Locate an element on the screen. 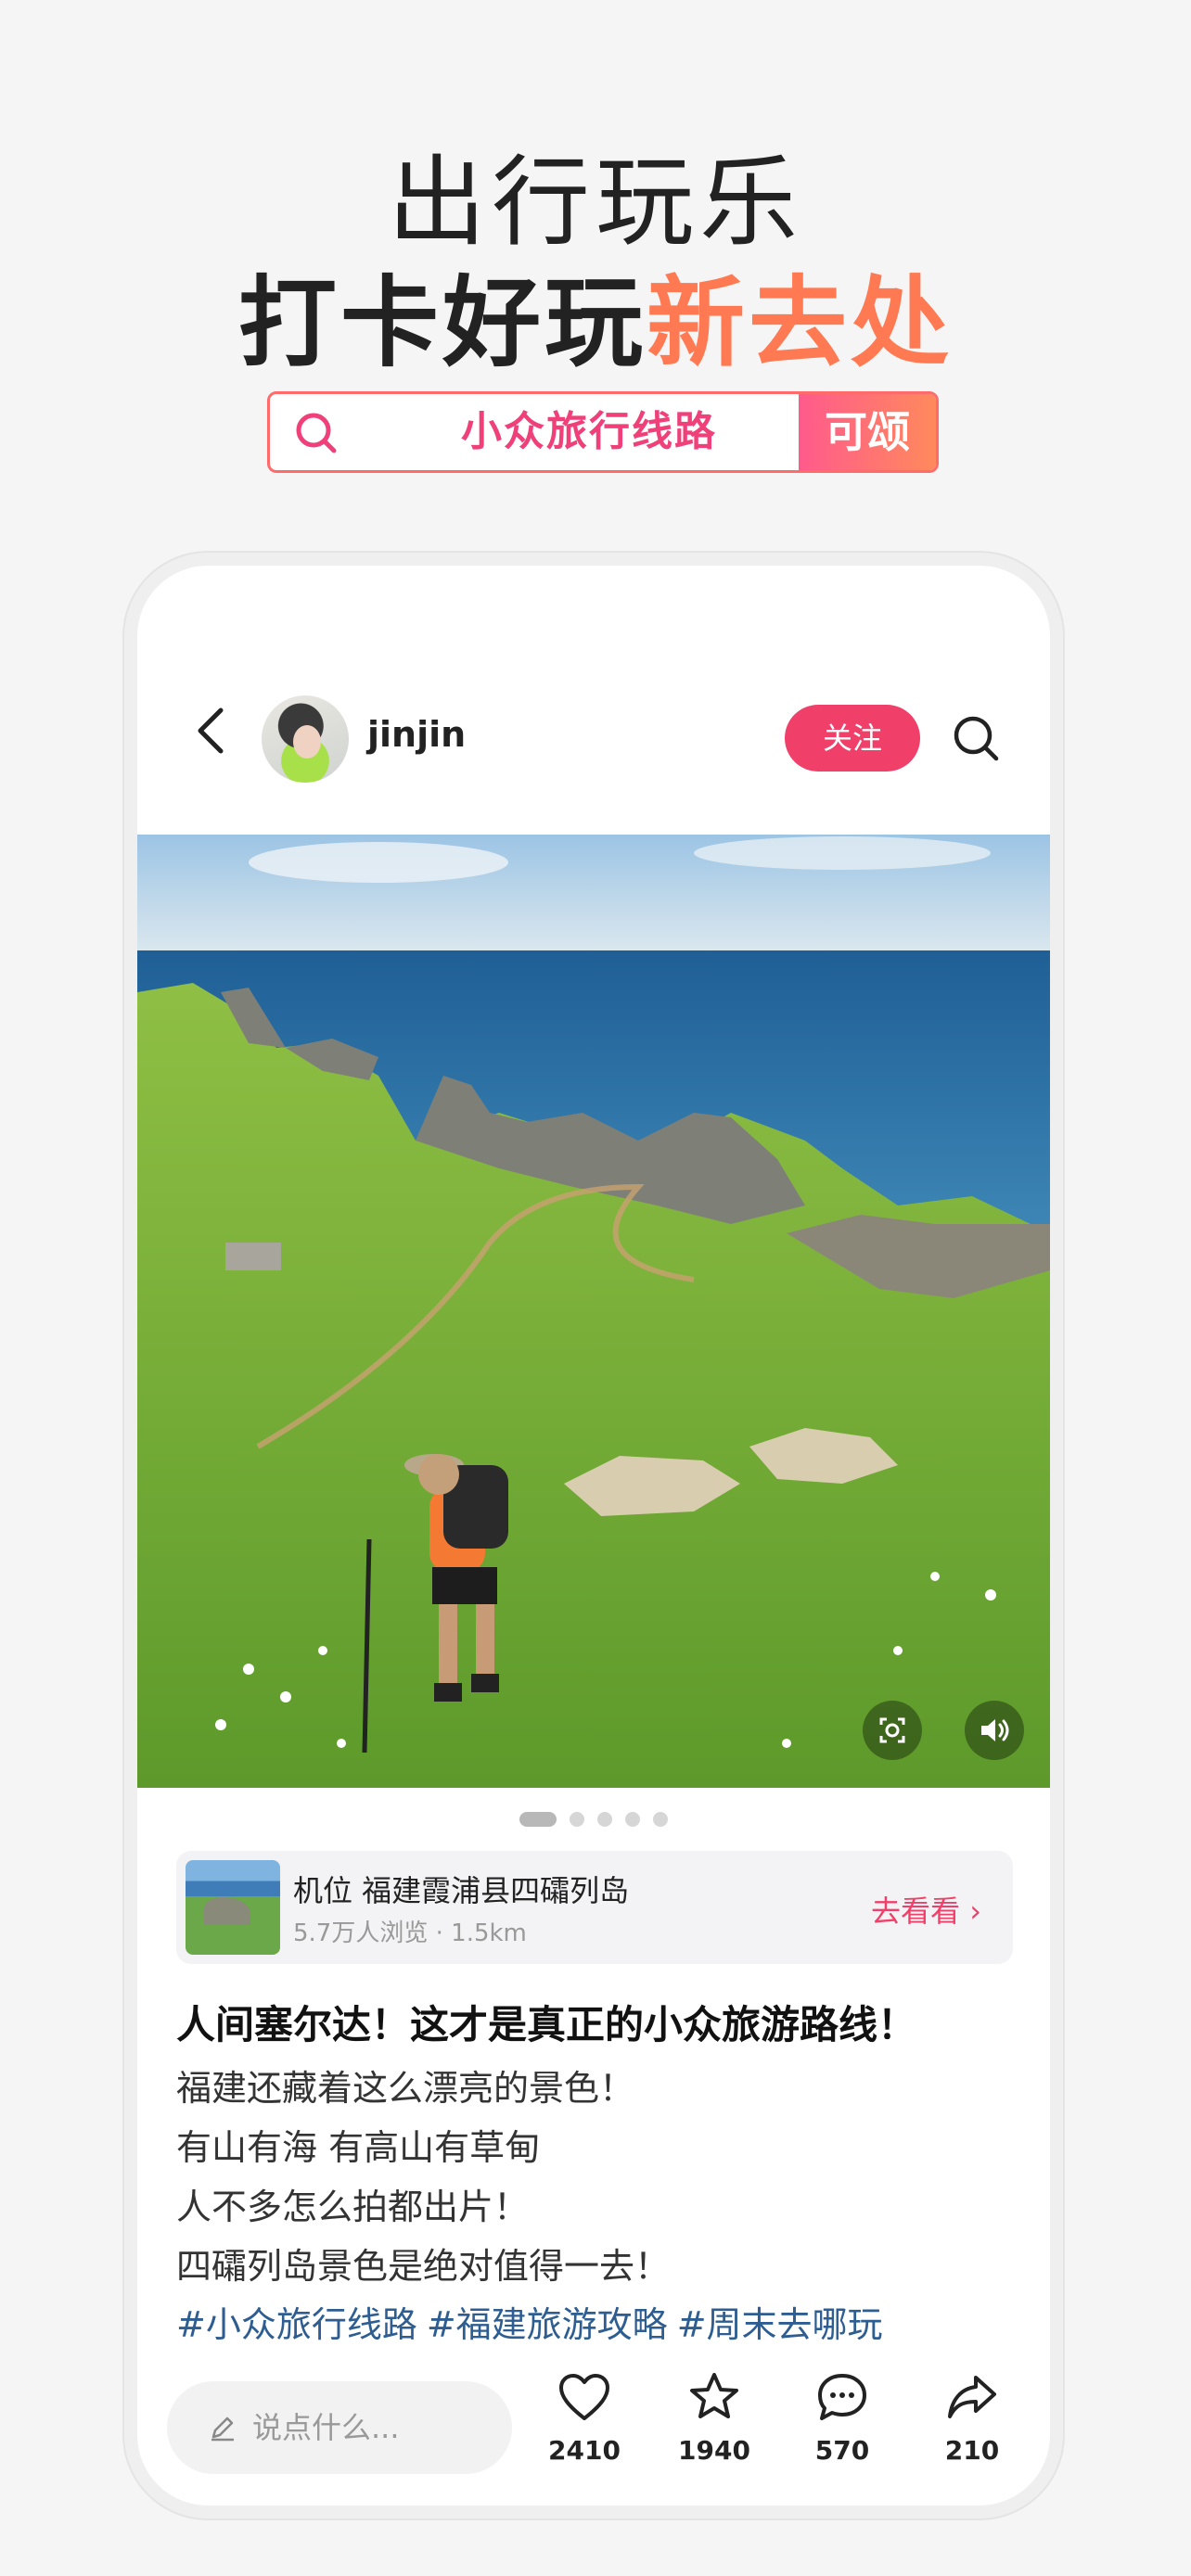  location-distance: 1.5km is located at coordinates (489, 1933).